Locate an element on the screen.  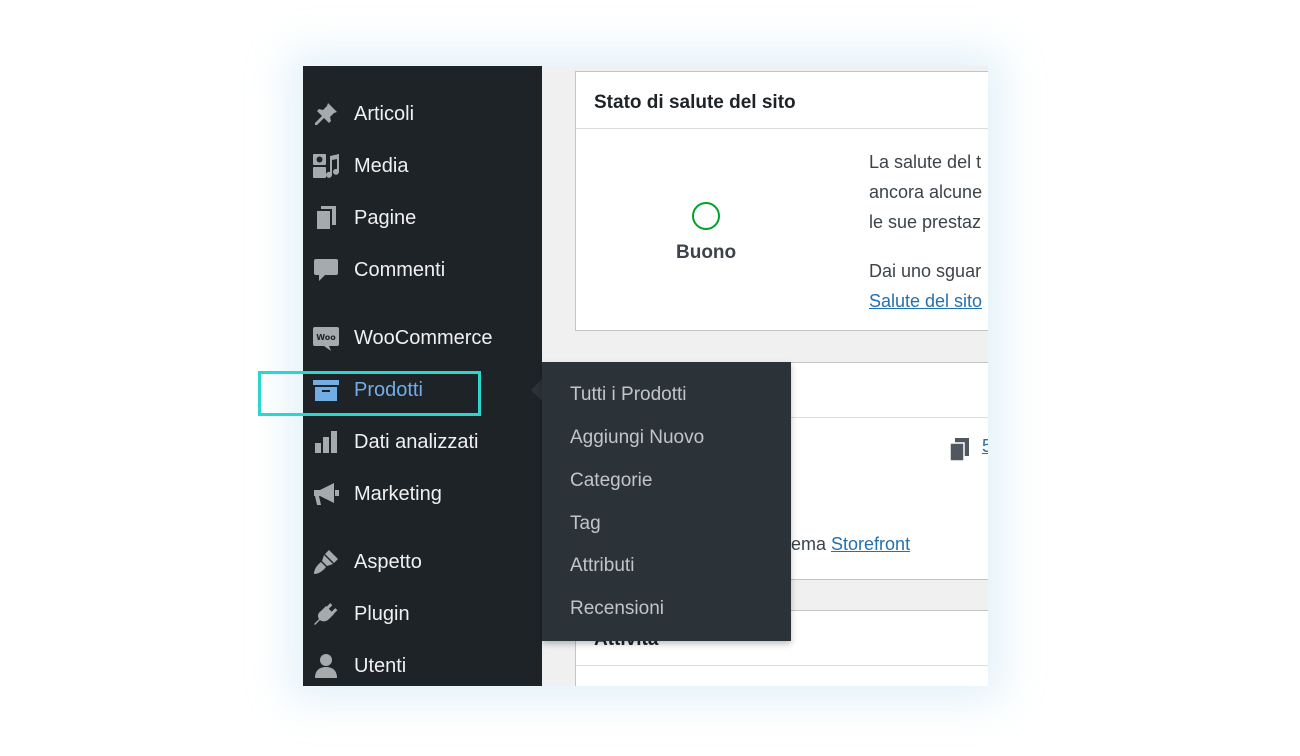
sidebar-item-label: Media is located at coordinates (381, 165).